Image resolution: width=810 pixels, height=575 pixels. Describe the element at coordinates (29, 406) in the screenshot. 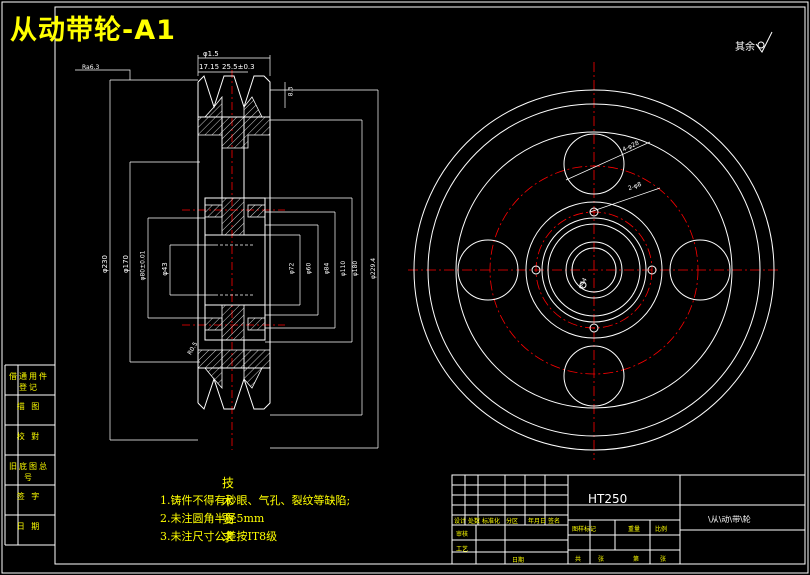

I see `side-label: 描 图` at that location.